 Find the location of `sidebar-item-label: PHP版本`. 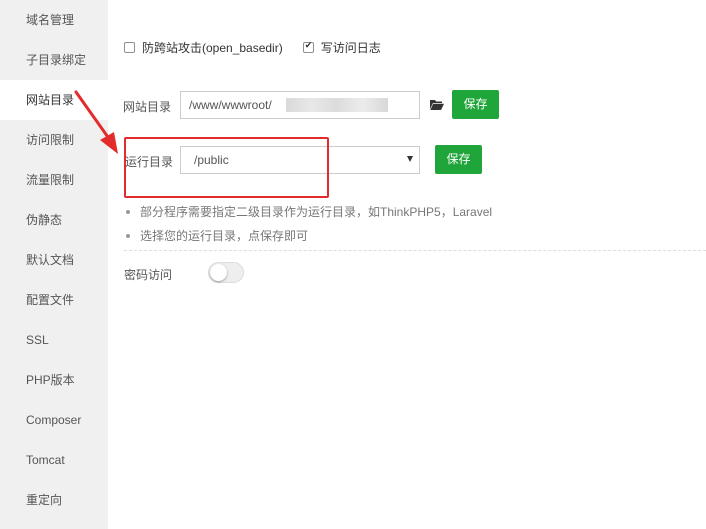

sidebar-item-label: PHP版本 is located at coordinates (50, 380).